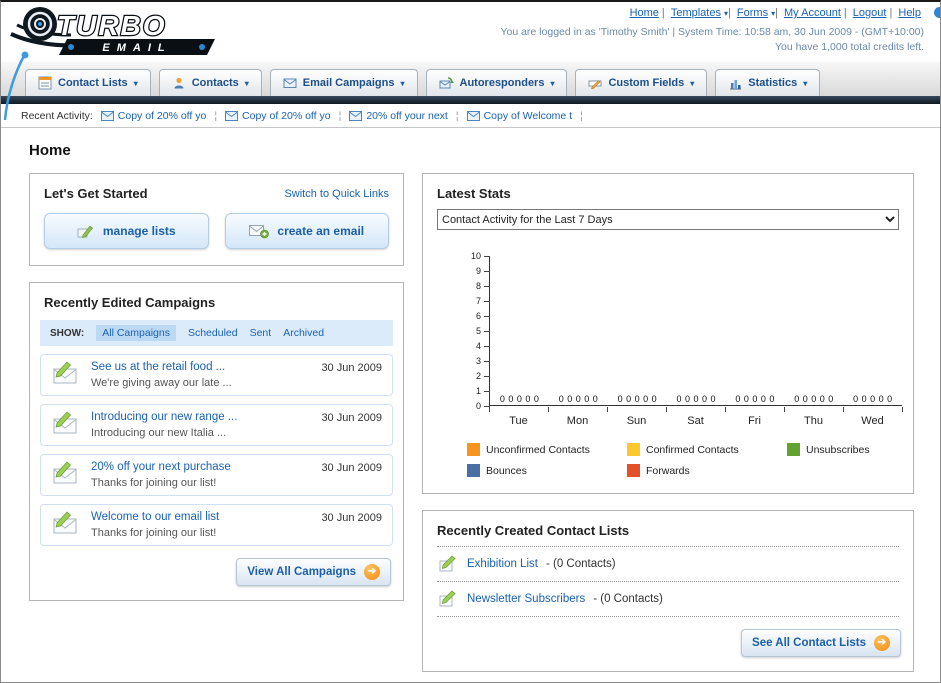 The image size is (941, 683). I want to click on recent-activity-item: 20% off your next, so click(398, 116).